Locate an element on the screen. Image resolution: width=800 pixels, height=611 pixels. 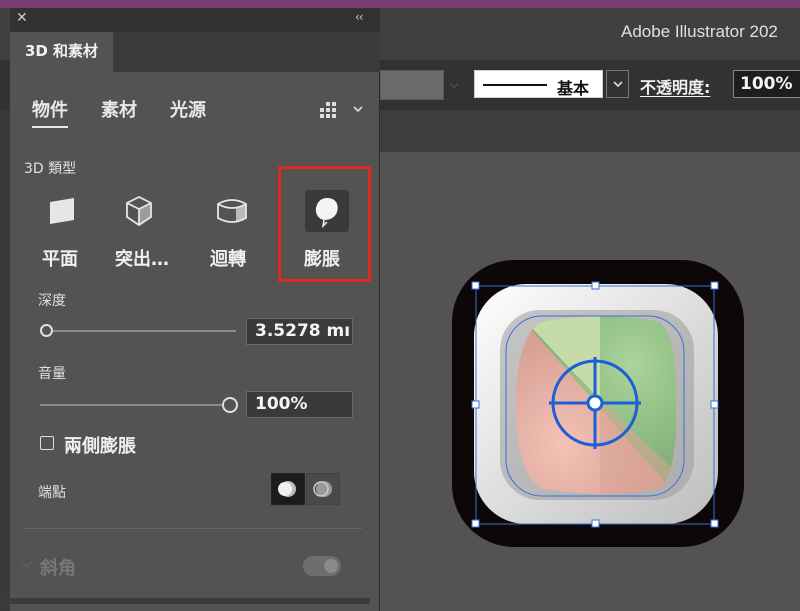
3d-type-label: 3D 類型 is located at coordinates (50, 169).